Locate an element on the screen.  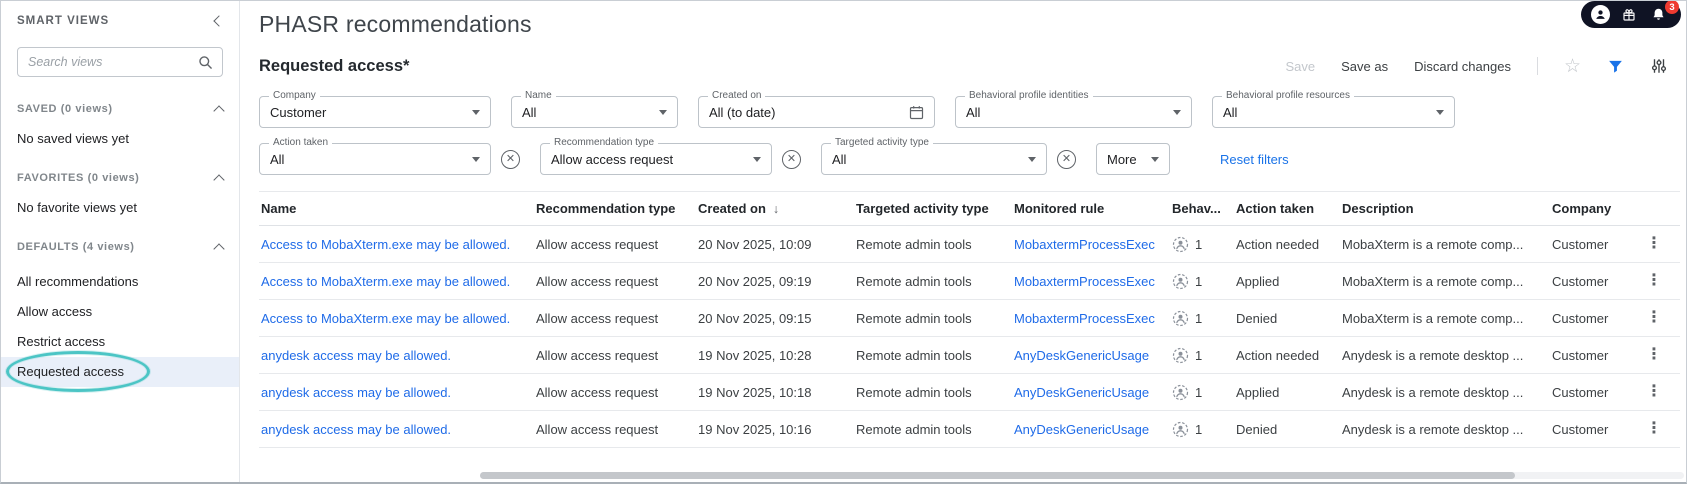
column-header-targeted-activity-type: Targeted activity type is located at coordinates (933, 208).